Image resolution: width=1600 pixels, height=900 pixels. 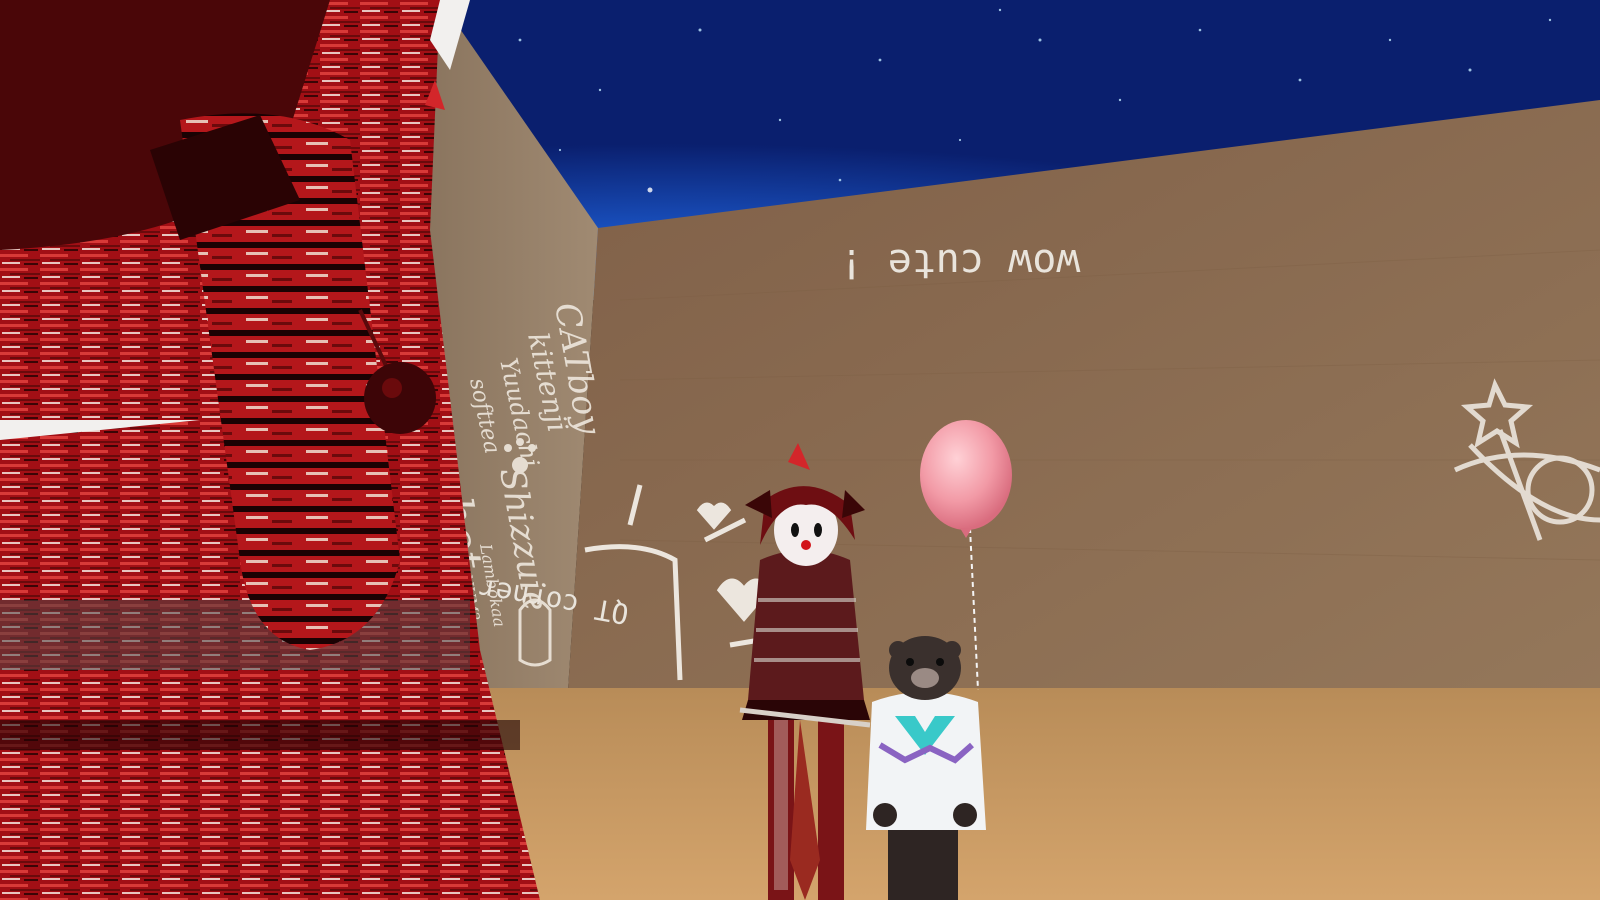 What do you see at coordinates (400, 398) in the screenshot?
I see `pompom` at bounding box center [400, 398].